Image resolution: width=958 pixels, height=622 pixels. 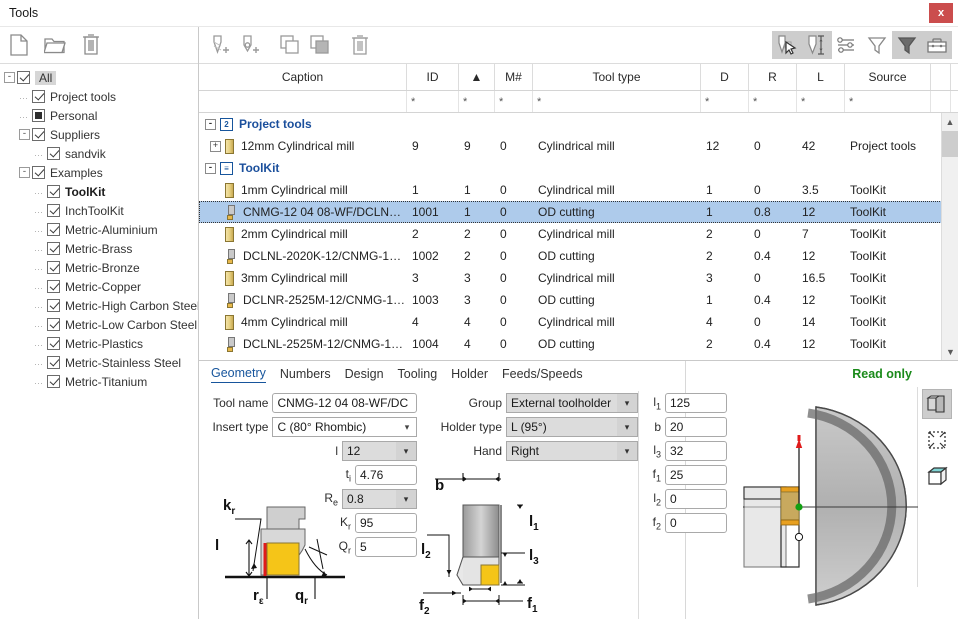 I want to click on grid-column-header-id: ID, so click(x=433, y=77).